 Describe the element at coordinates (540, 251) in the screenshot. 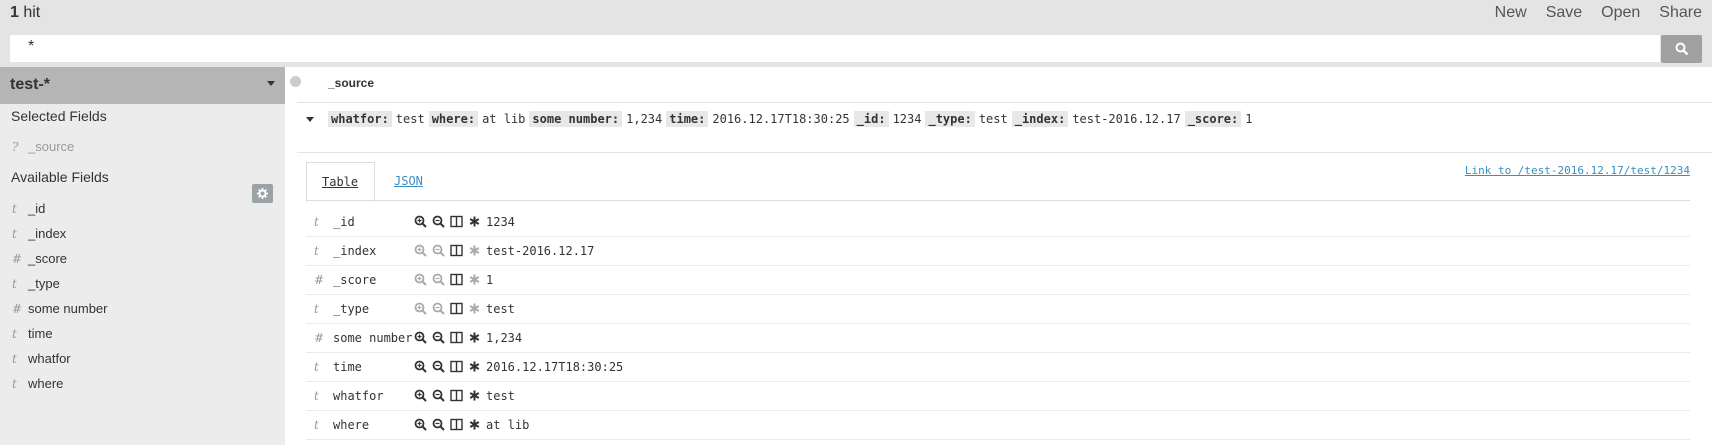

I see `field-value: test-2016.12.17` at that location.